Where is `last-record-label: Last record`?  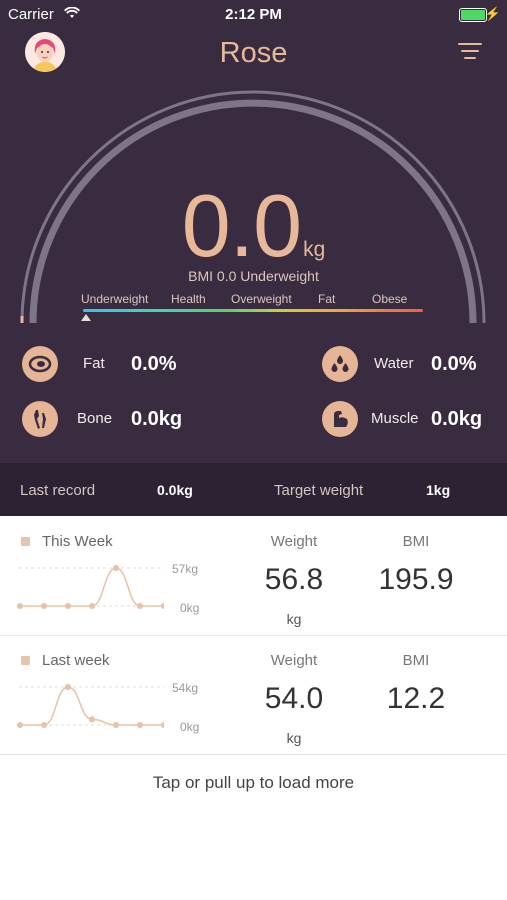
last-record-label: Last record is located at coordinates (58, 490).